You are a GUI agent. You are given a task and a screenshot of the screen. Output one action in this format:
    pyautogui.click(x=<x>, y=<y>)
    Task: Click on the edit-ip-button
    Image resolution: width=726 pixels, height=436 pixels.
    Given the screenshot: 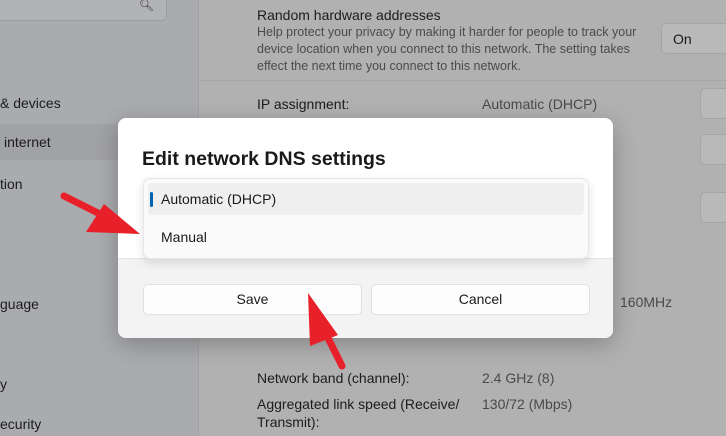 What is the action you would take?
    pyautogui.click(x=713, y=103)
    